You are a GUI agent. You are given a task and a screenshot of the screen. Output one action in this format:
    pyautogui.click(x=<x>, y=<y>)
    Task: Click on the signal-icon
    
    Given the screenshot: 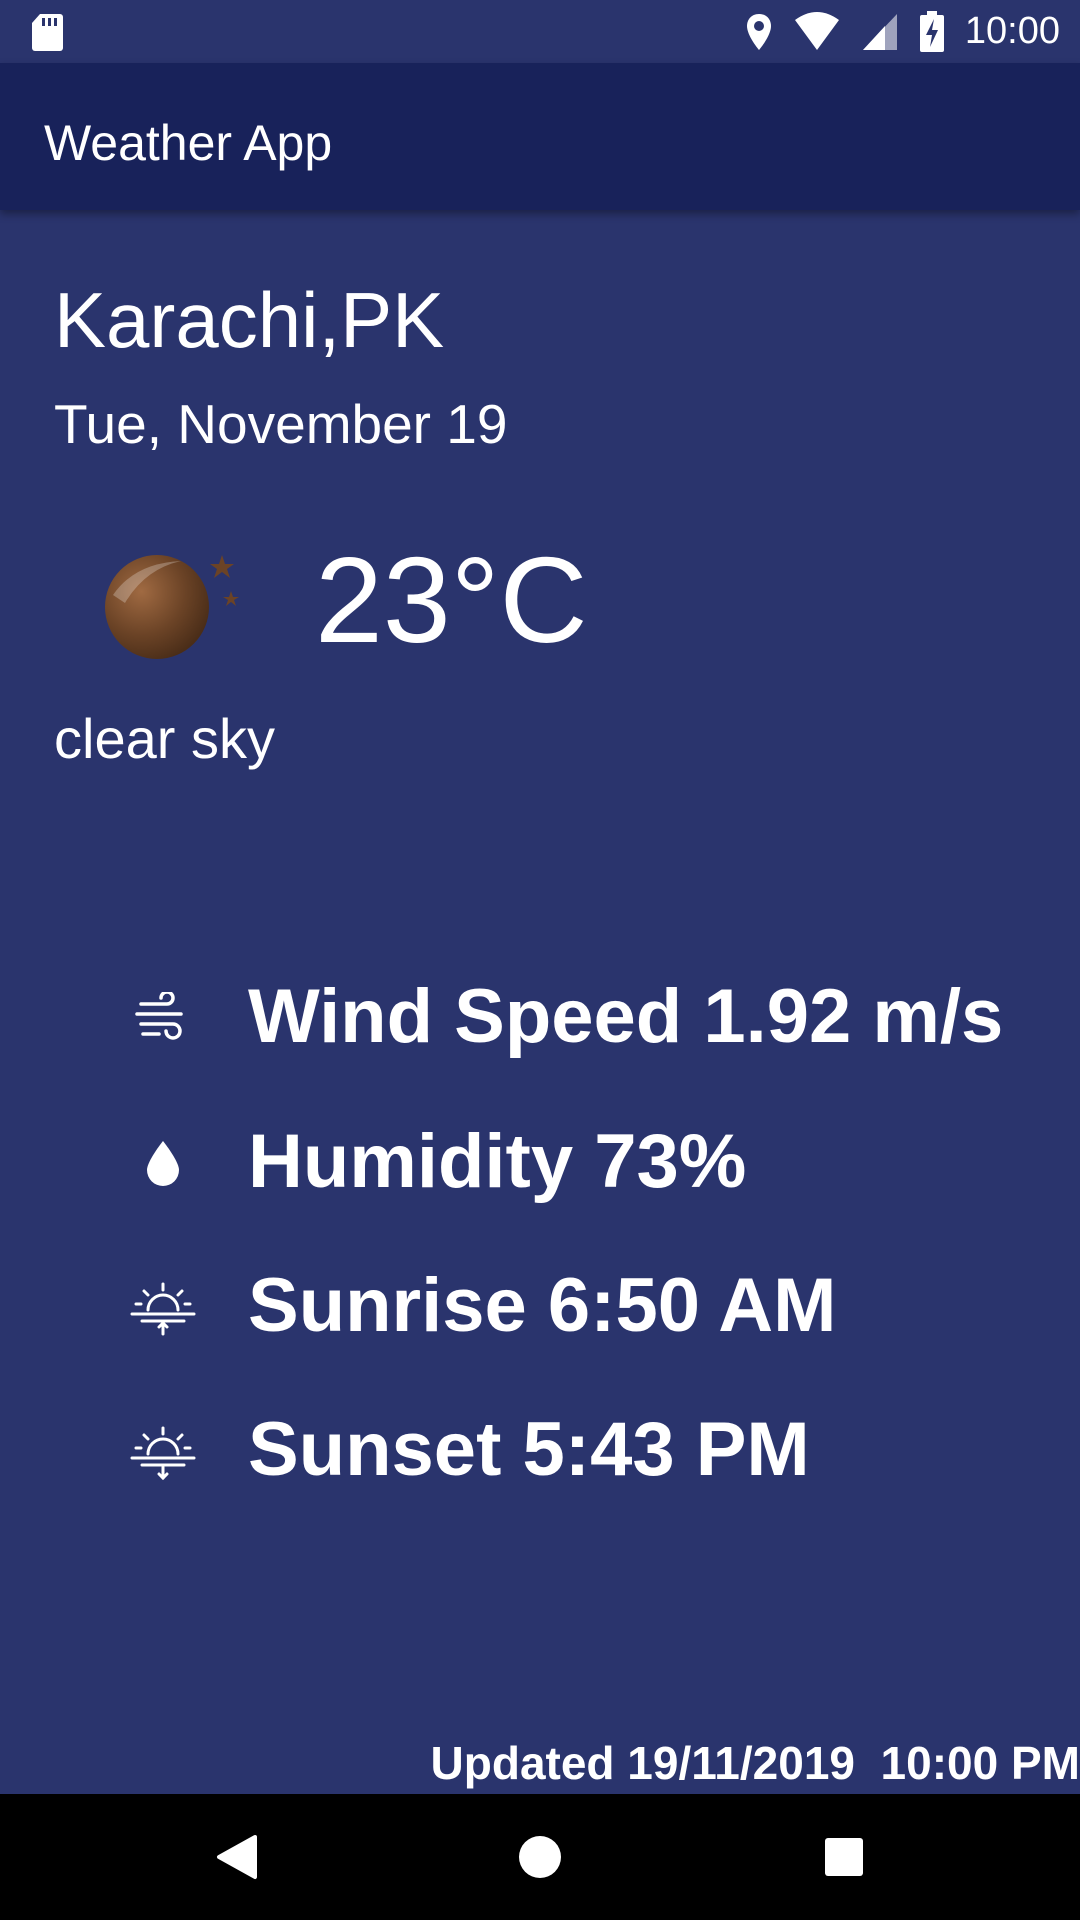 What is the action you would take?
    pyautogui.click(x=879, y=31)
    